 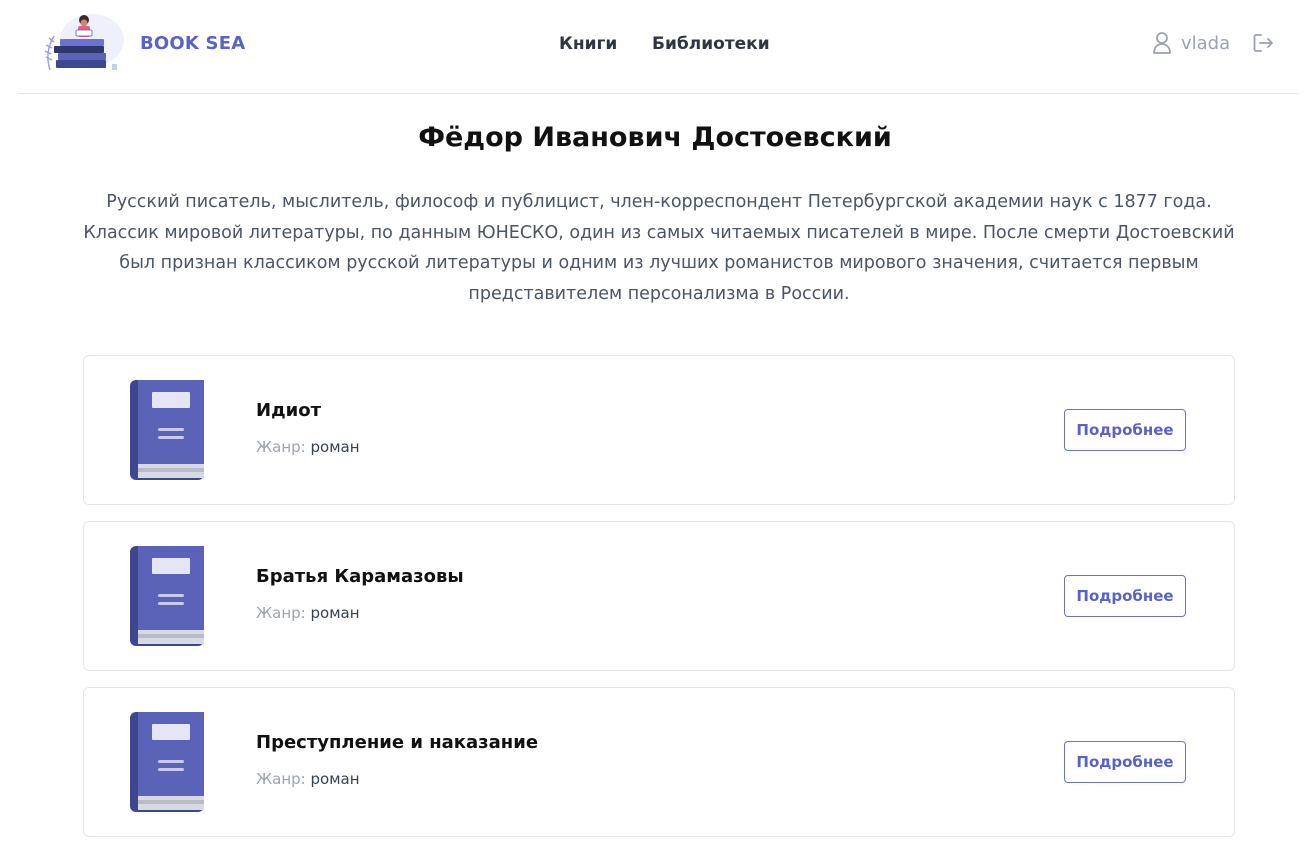 I want to click on brand-name: BOOK SEA, so click(x=192, y=43).